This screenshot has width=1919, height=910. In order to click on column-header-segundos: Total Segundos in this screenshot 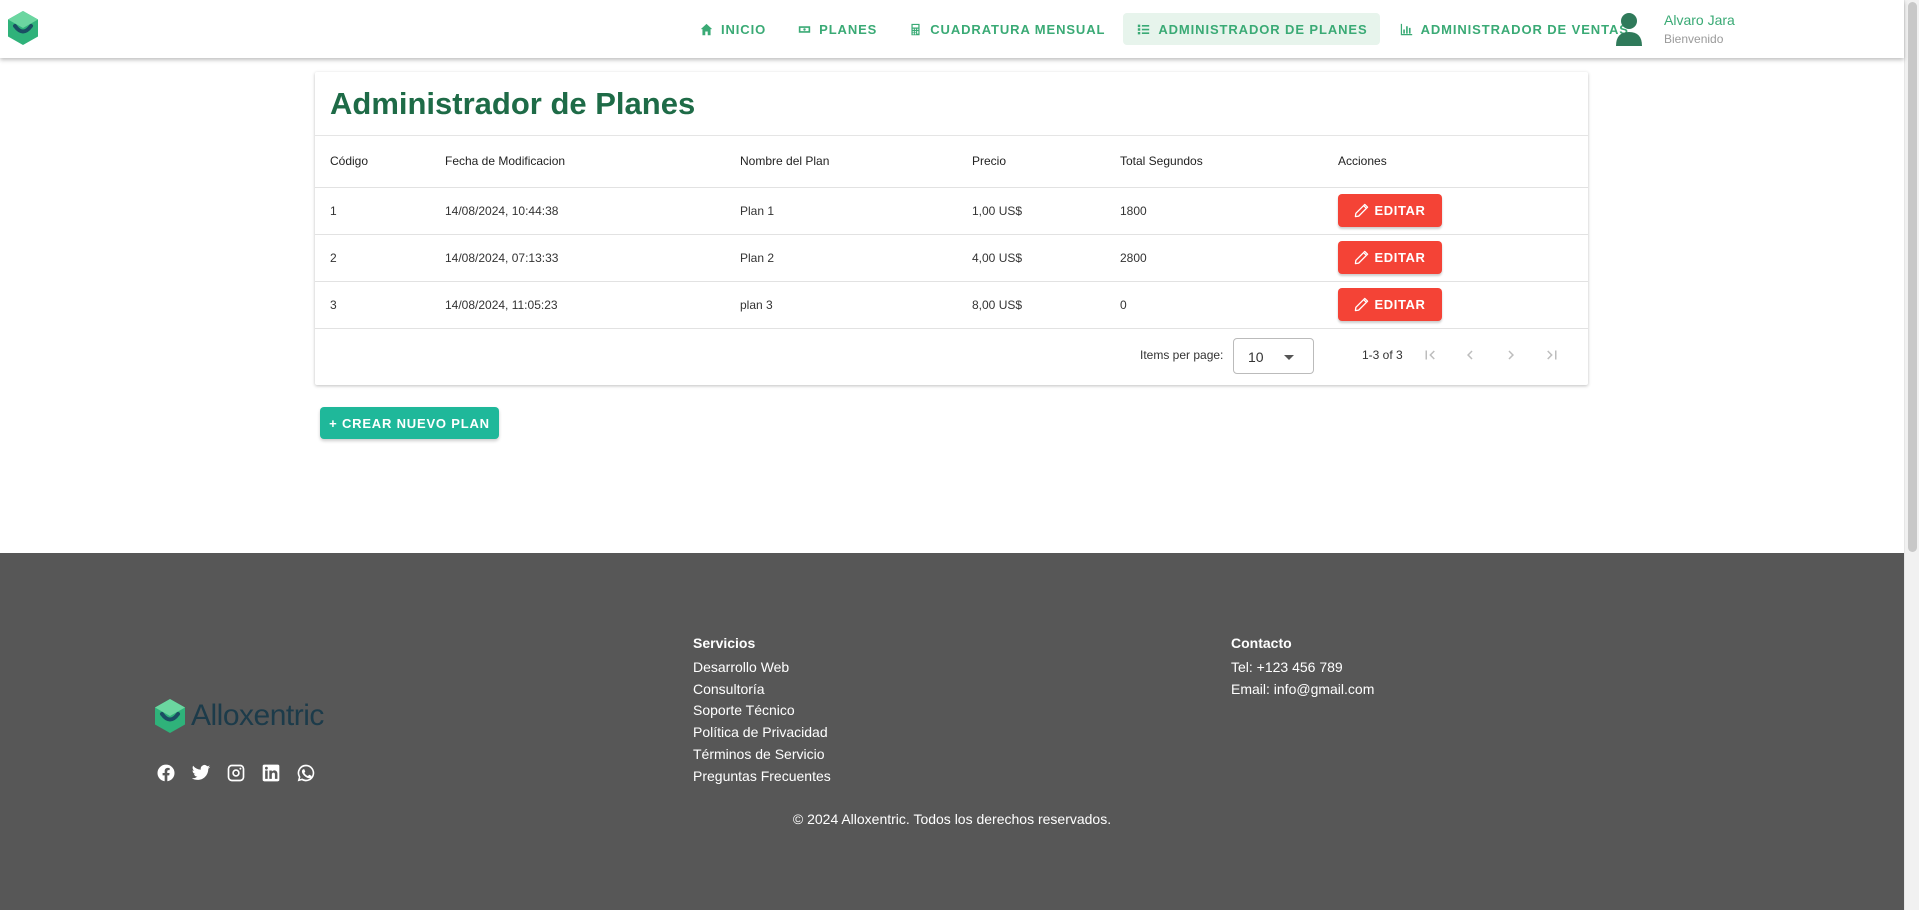, I will do `click(1229, 162)`.